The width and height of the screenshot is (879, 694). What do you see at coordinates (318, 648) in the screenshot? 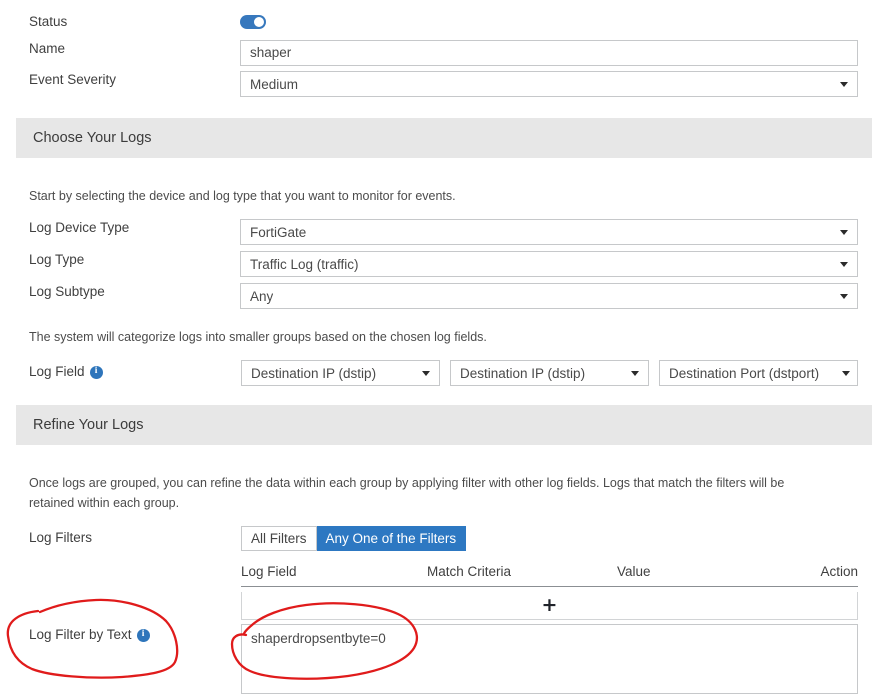
I see `spellcheck-underline` at bounding box center [318, 648].